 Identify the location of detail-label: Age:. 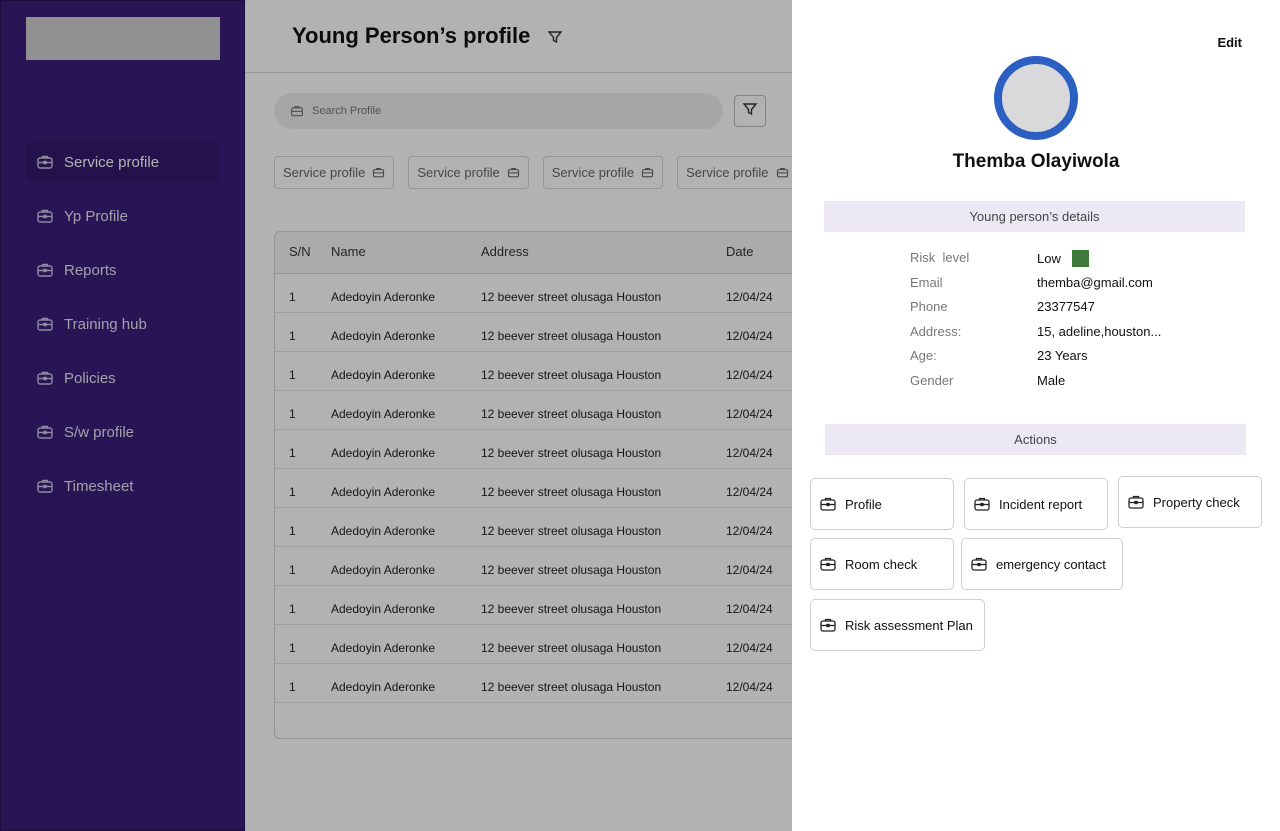
(923, 355).